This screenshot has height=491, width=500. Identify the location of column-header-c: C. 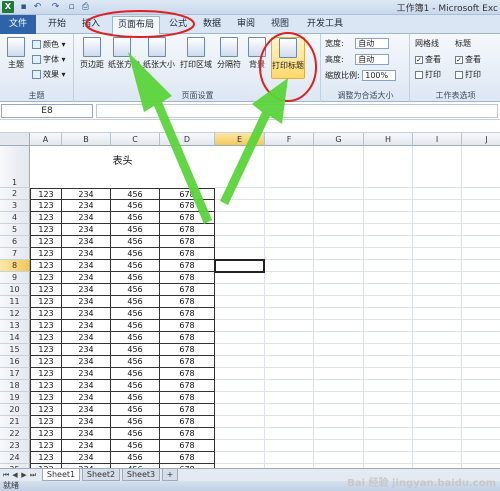
(135, 139).